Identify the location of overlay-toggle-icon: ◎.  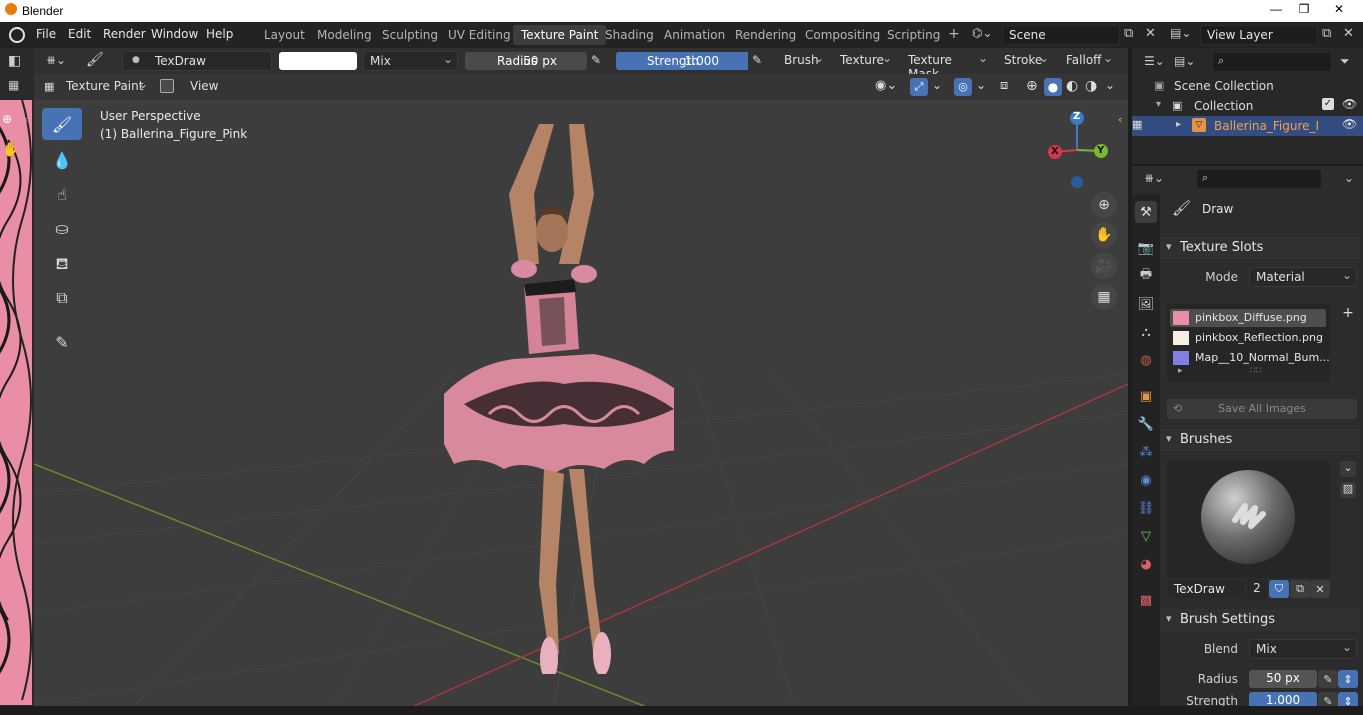
(963, 87).